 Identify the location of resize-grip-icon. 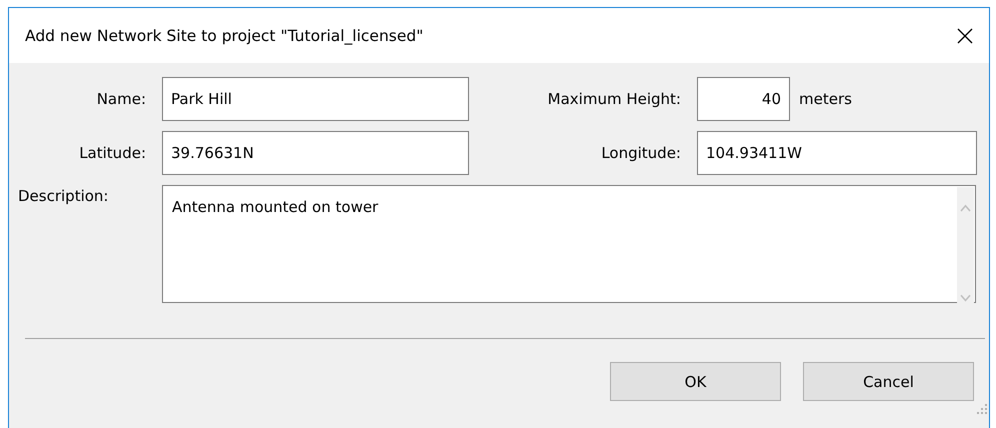
(982, 409).